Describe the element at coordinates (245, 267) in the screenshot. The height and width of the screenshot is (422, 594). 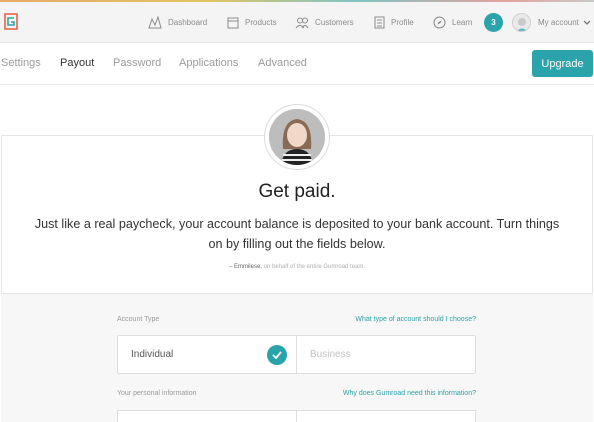
I see `signature-name: – Emmilese,` at that location.